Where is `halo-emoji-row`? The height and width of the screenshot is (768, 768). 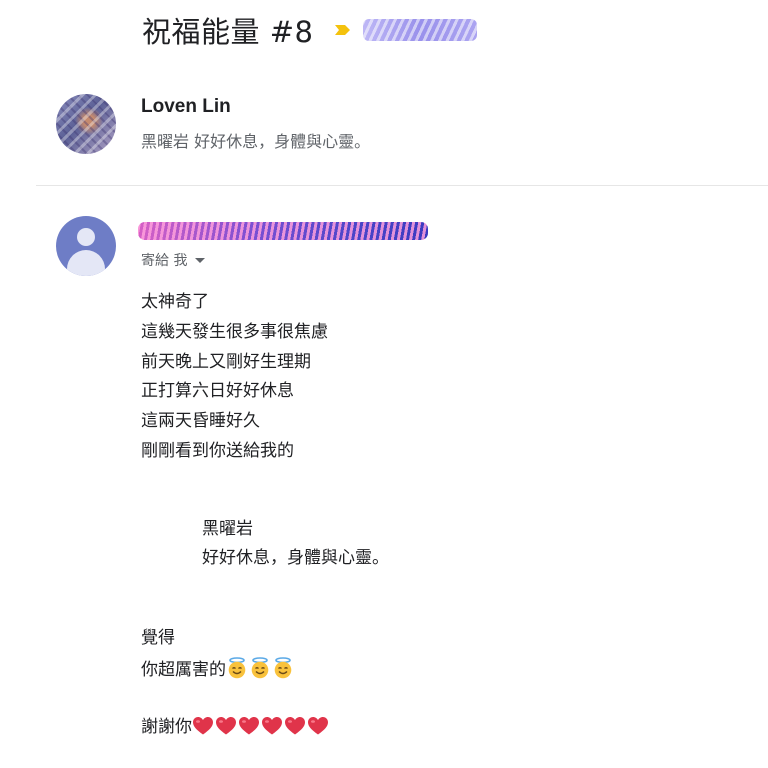 halo-emoji-row is located at coordinates (260, 668).